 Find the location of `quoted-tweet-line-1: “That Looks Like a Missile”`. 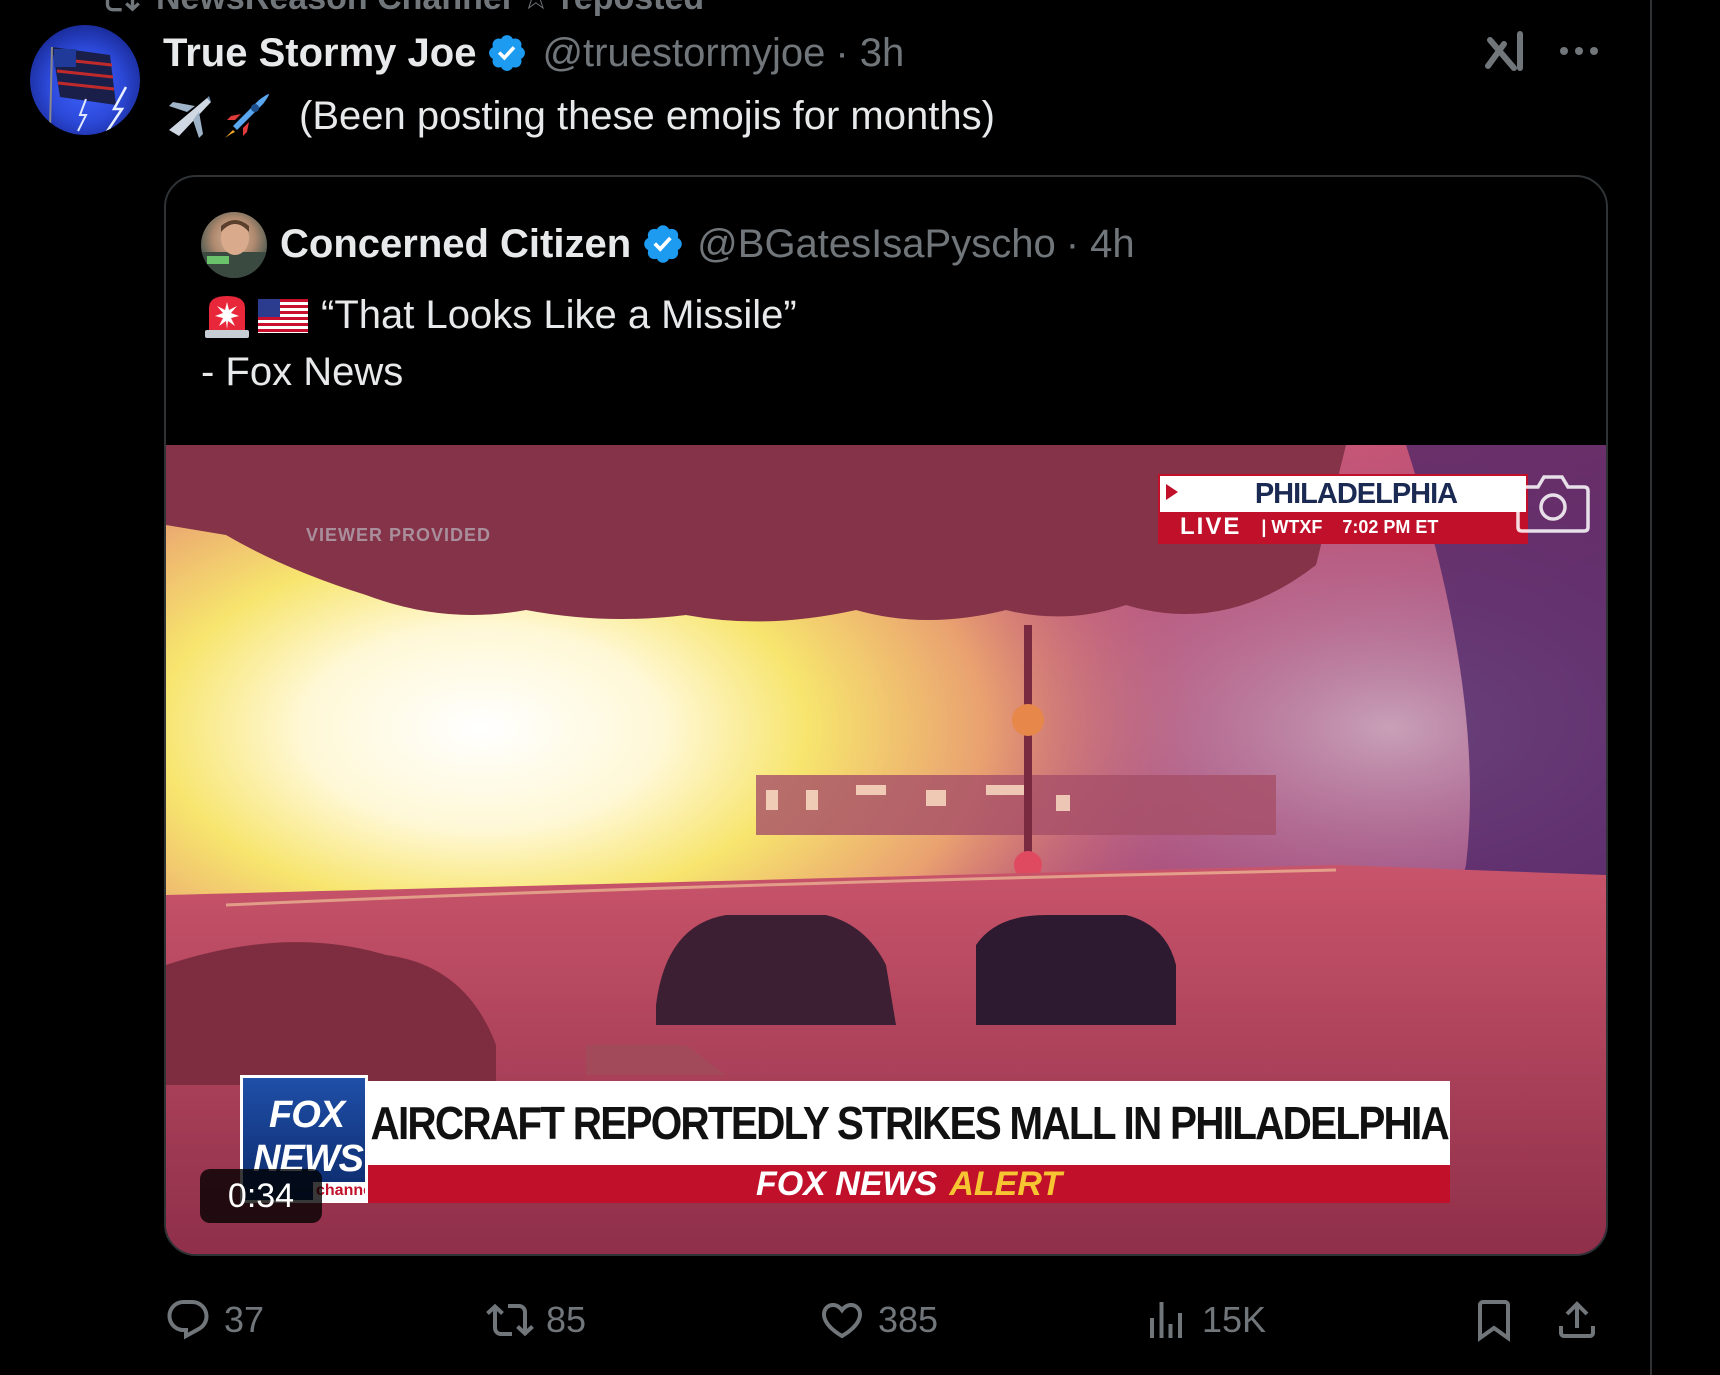

quoted-tweet-line-1: “That Looks Like a Missile” is located at coordinates (499, 315).